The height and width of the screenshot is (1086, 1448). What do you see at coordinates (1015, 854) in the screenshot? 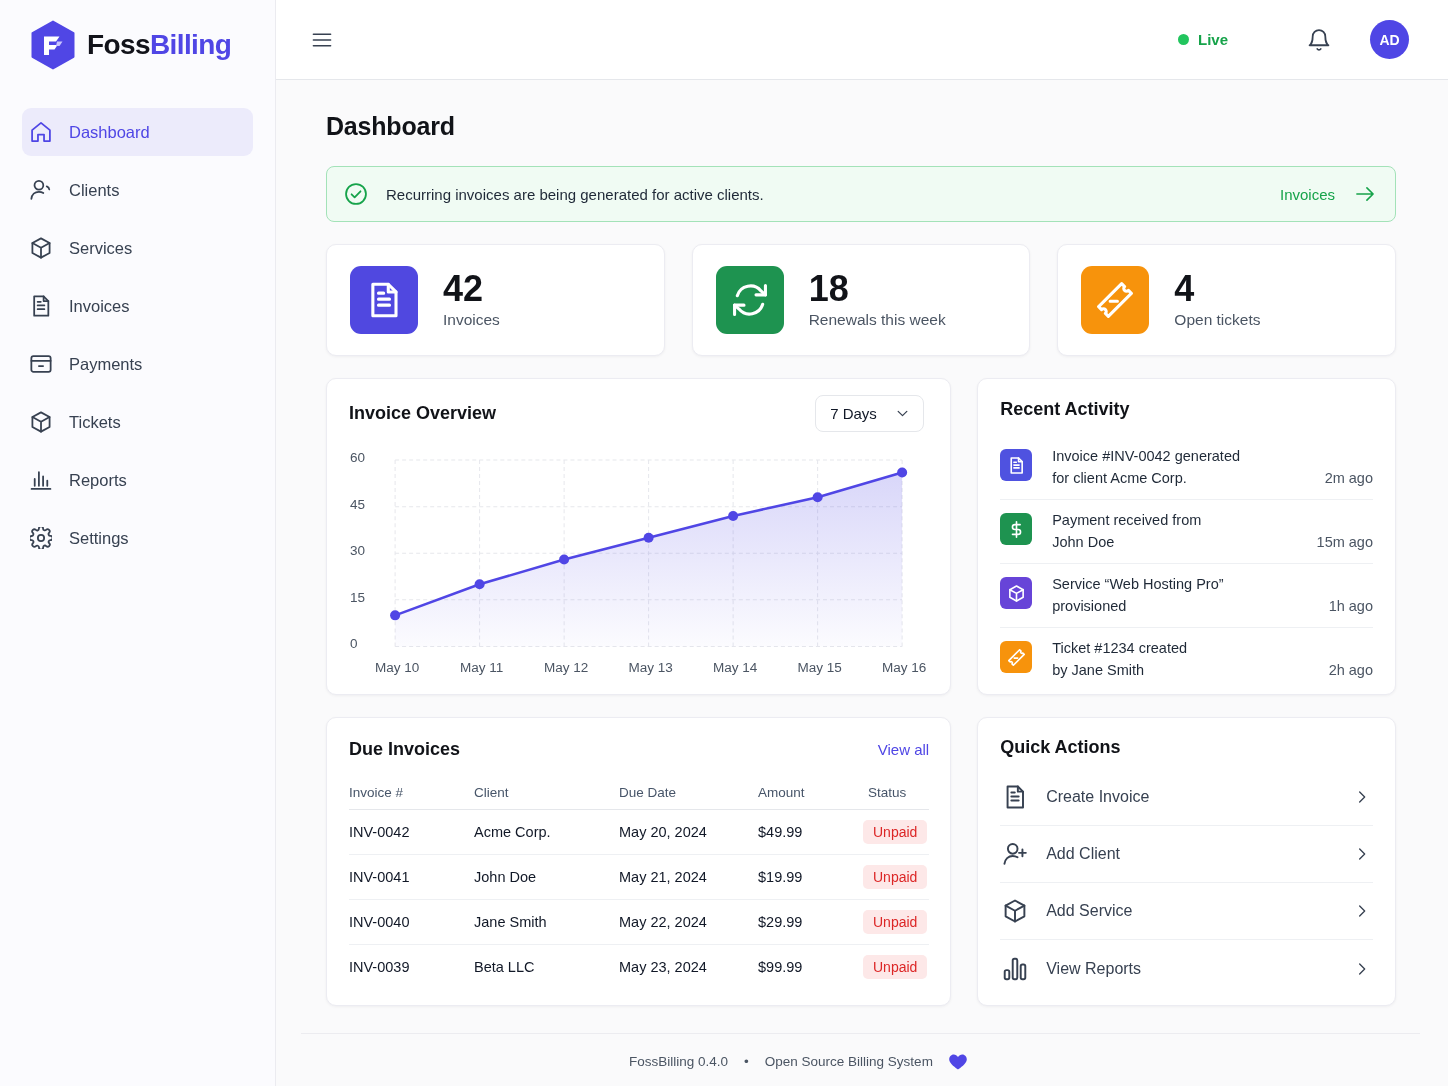
I see `user-plus-icon` at bounding box center [1015, 854].